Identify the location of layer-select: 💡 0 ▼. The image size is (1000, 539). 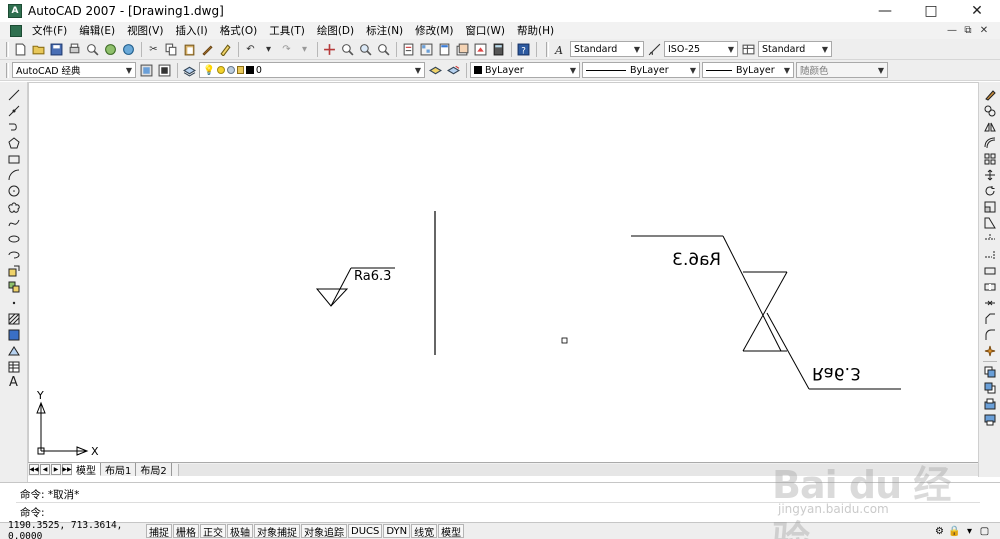
(312, 70).